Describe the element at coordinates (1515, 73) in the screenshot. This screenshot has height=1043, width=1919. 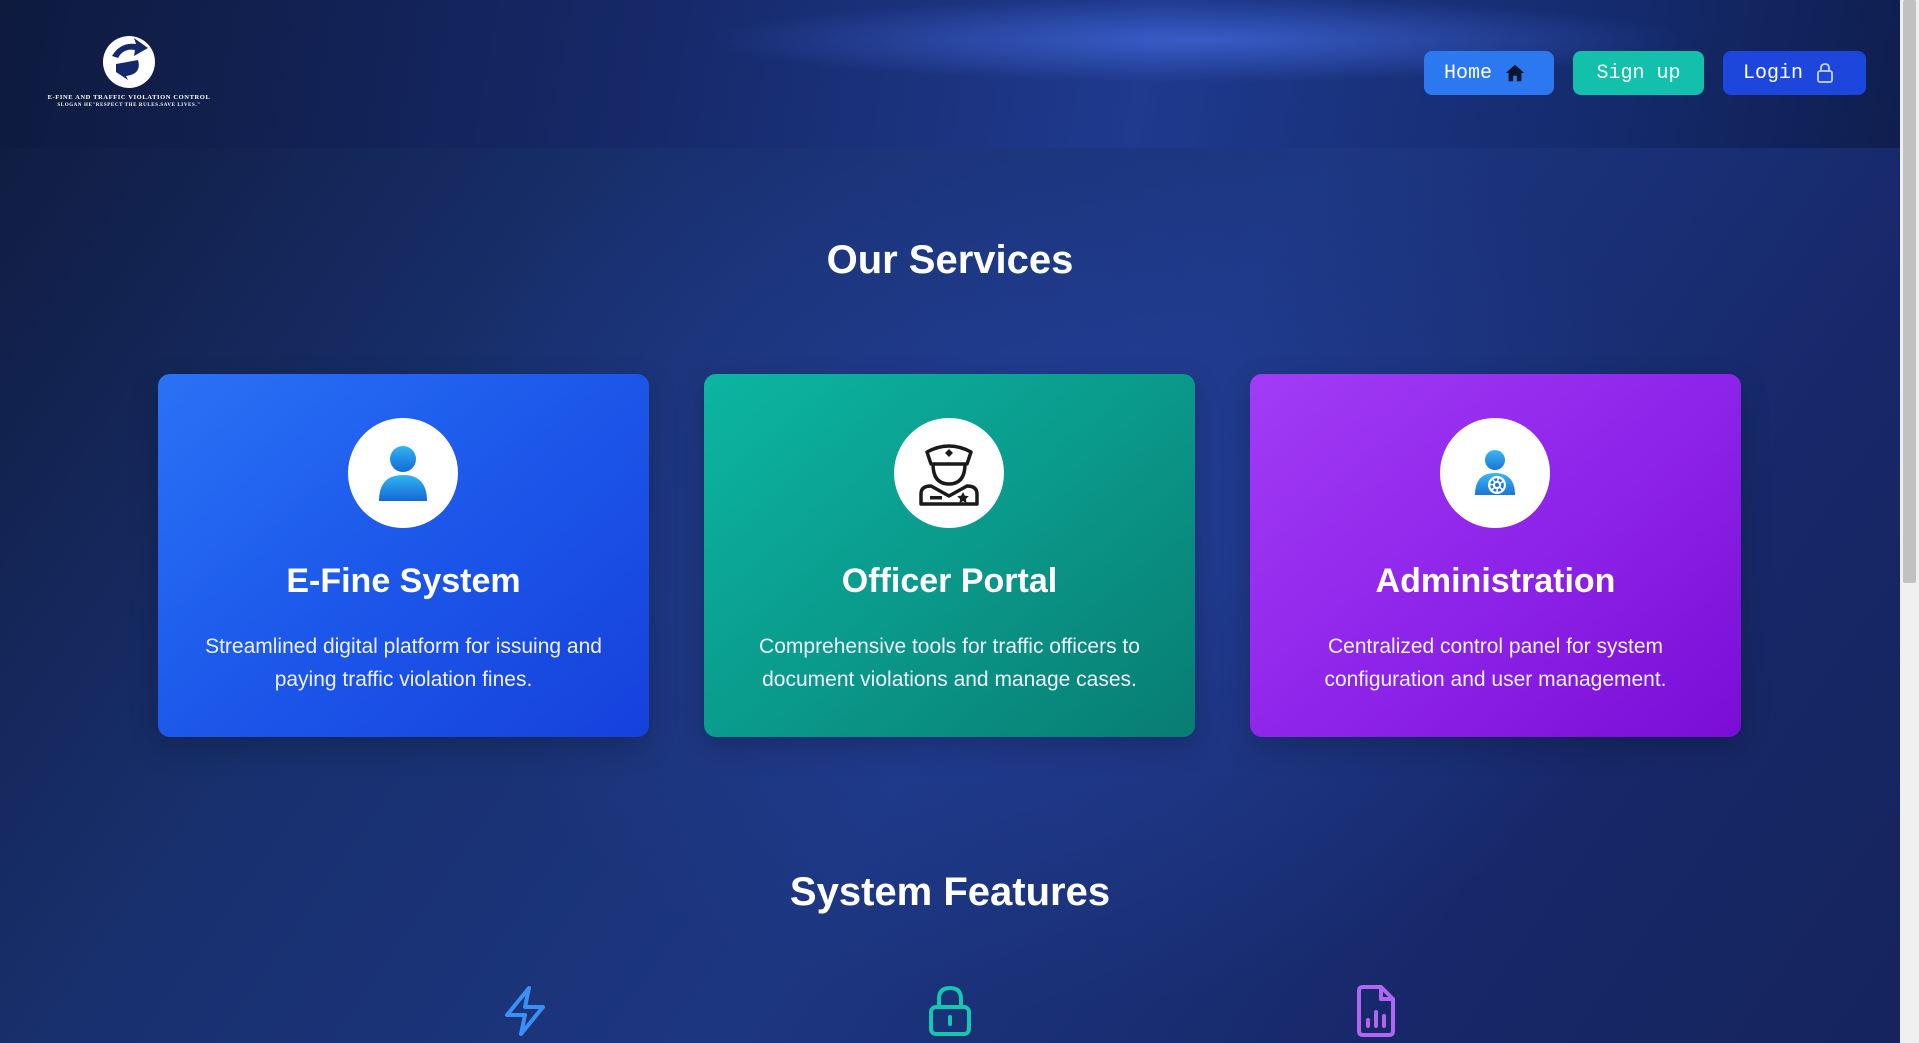
I see `home-icon` at that location.